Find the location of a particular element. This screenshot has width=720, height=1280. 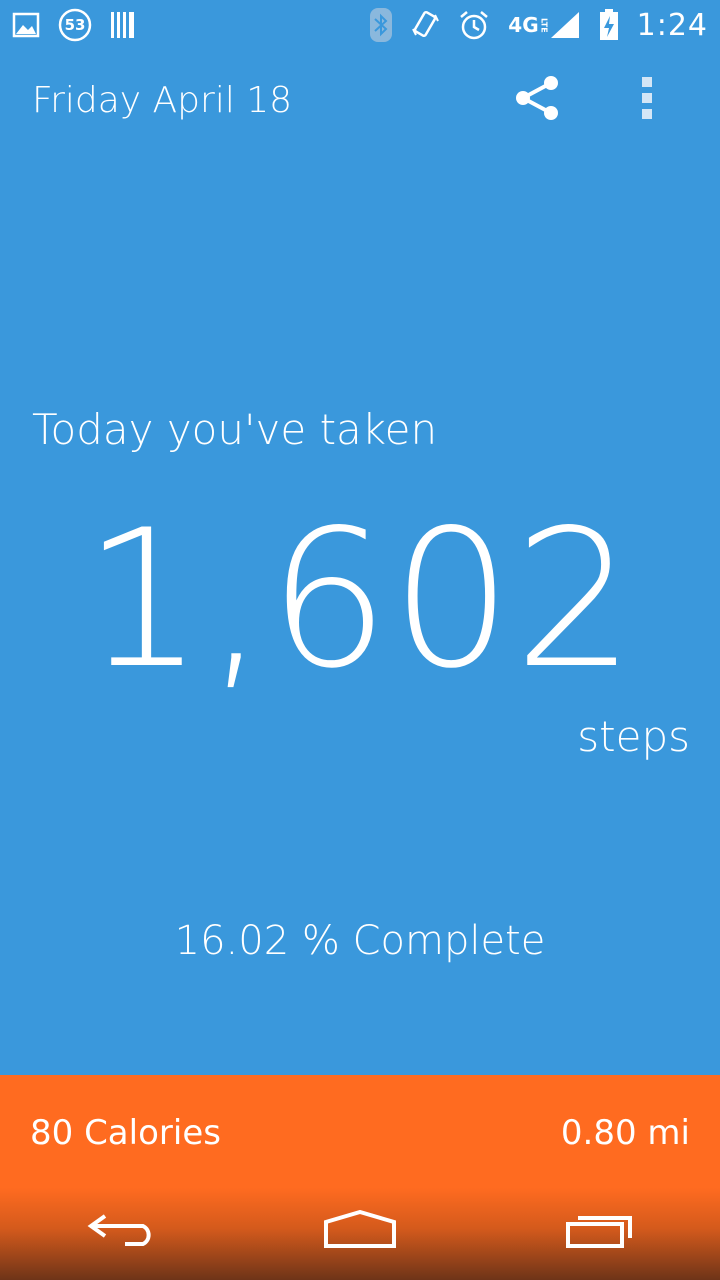

overflow-menu-icon is located at coordinates (648, 100).